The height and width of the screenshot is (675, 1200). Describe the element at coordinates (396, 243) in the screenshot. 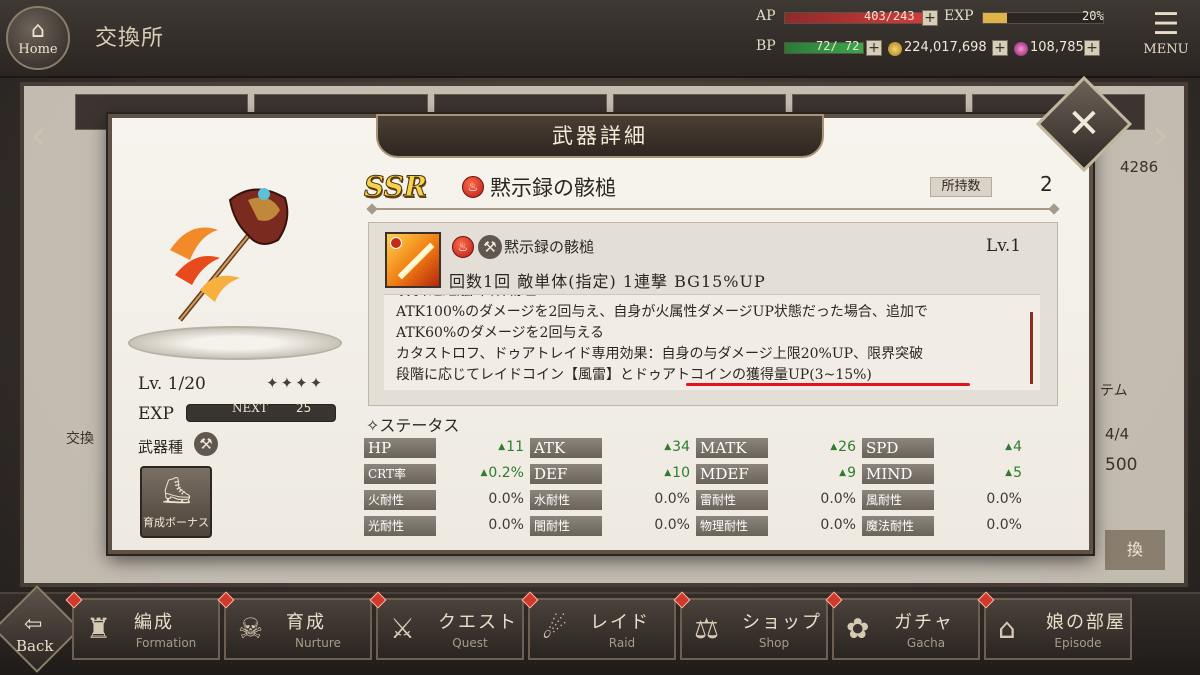

I see `fire-mini-icon` at that location.